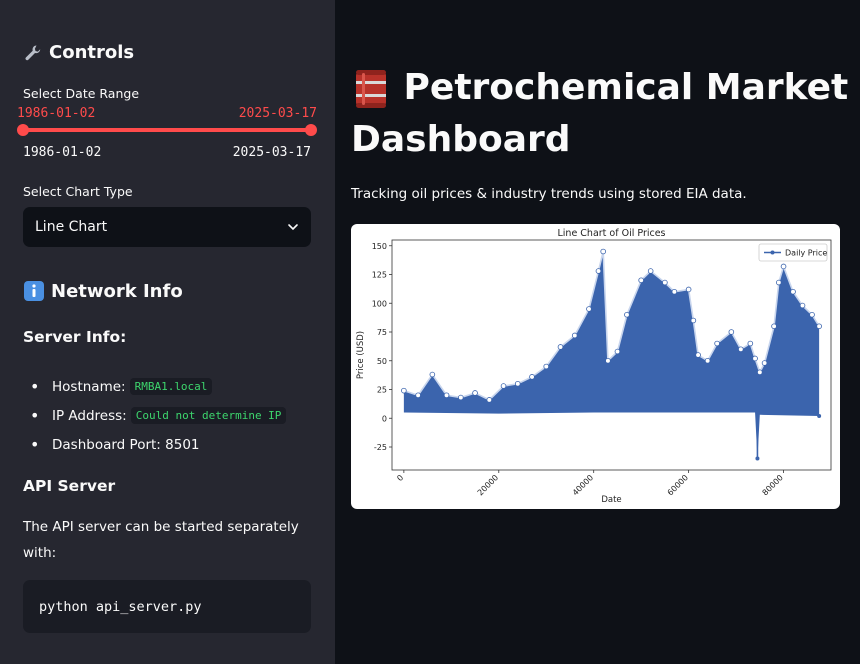  What do you see at coordinates (293, 227) in the screenshot?
I see `chevron-down-icon` at bounding box center [293, 227].